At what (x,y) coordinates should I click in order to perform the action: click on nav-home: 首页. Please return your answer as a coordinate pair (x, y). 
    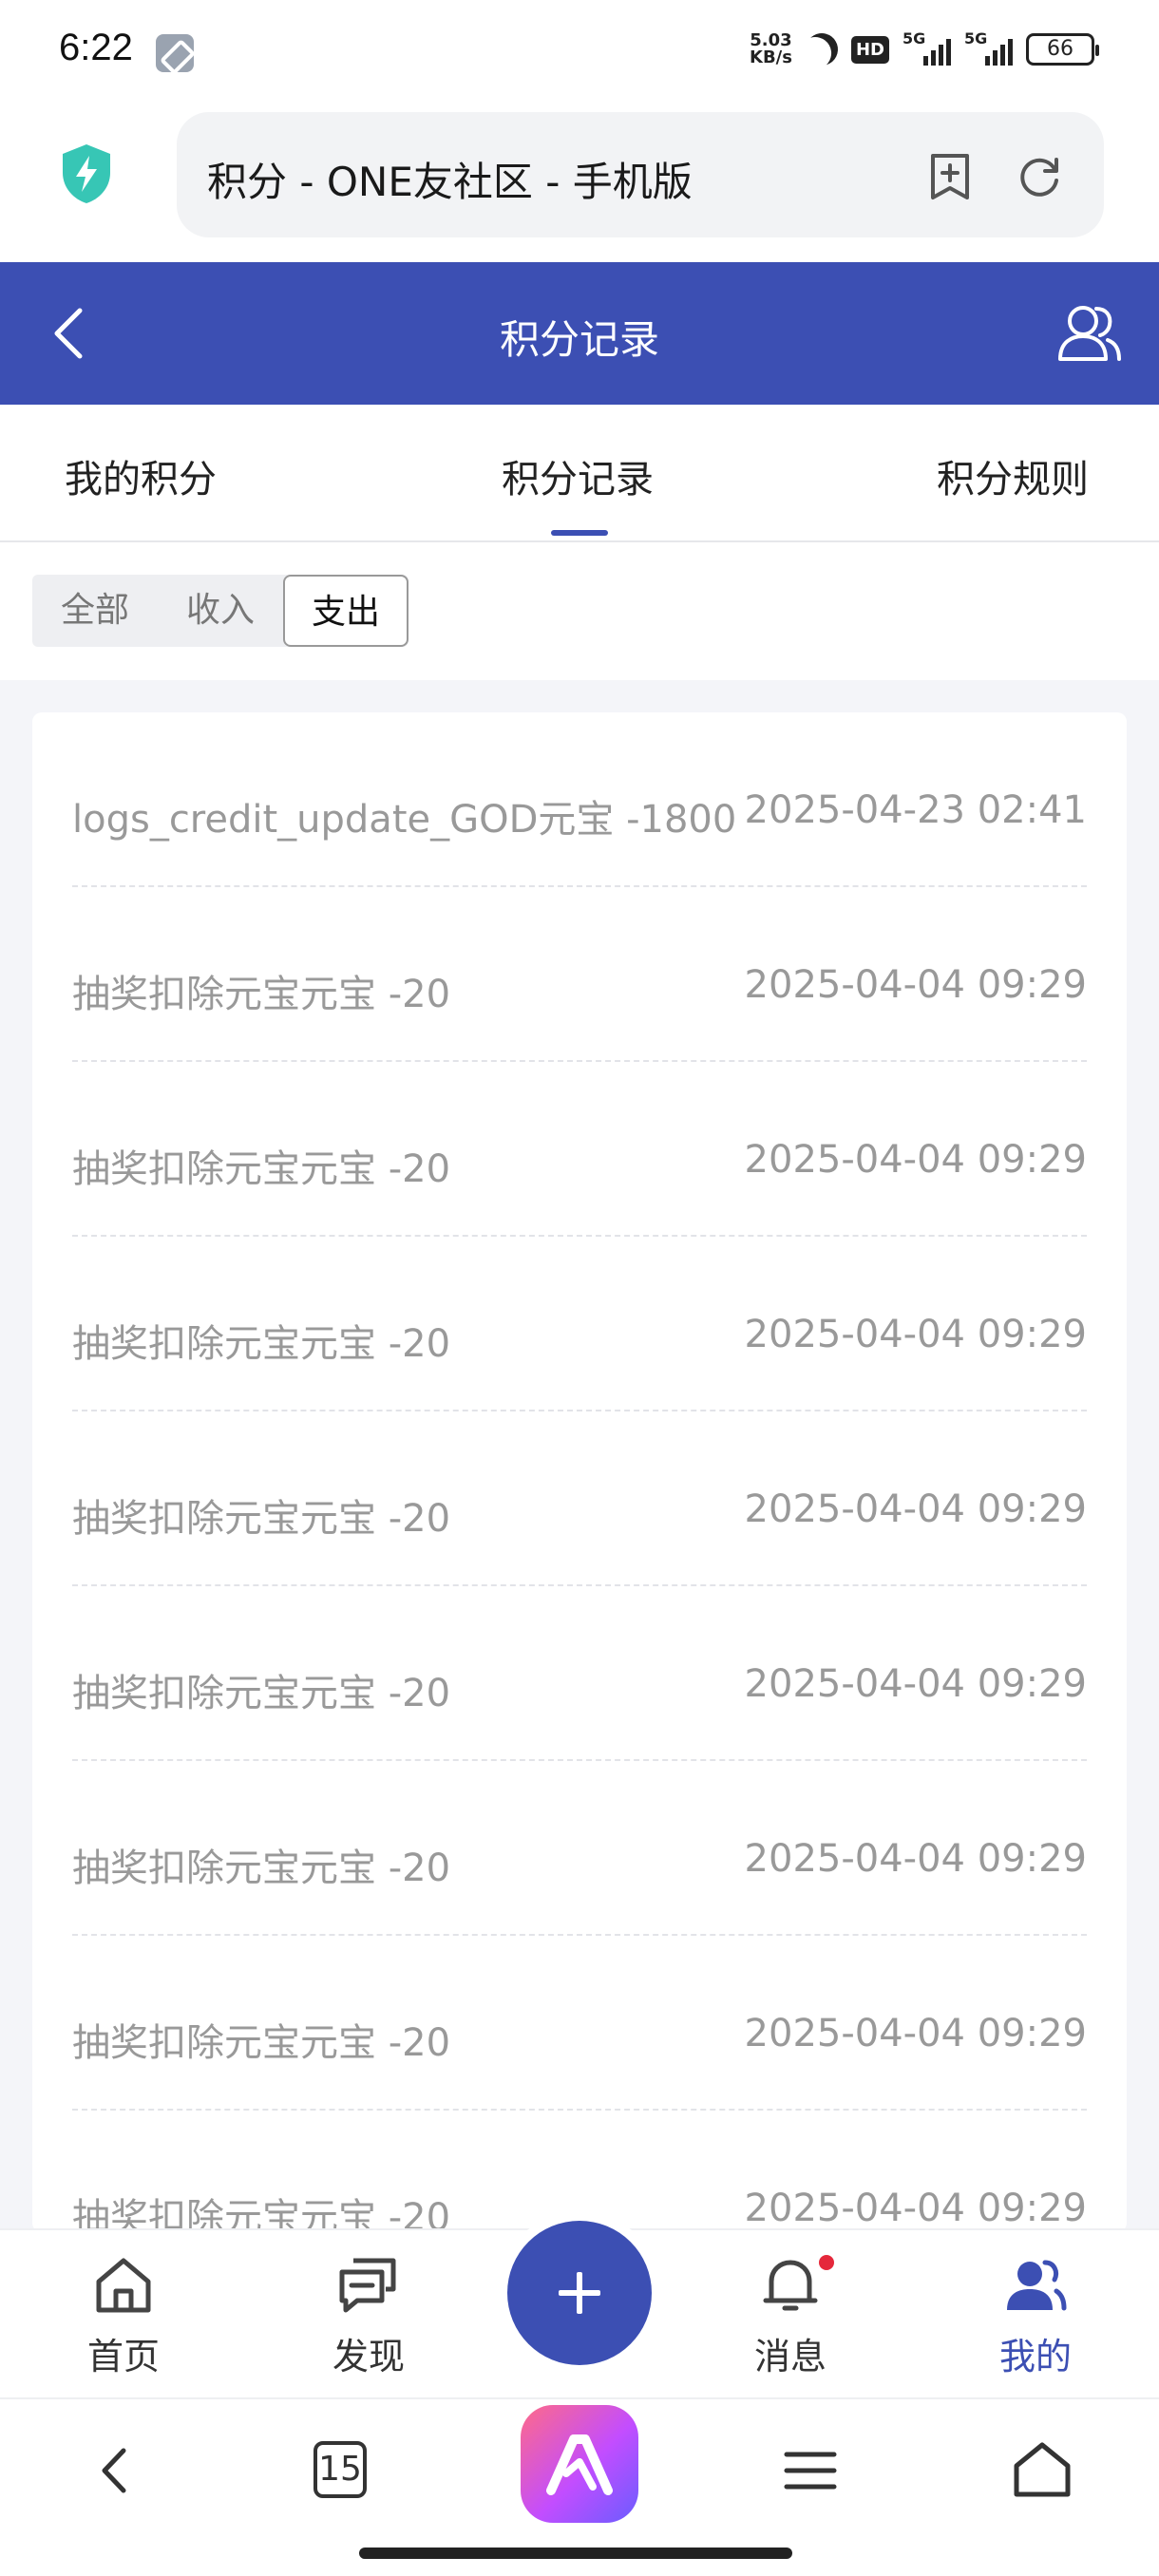
    Looking at the image, I should click on (124, 2315).